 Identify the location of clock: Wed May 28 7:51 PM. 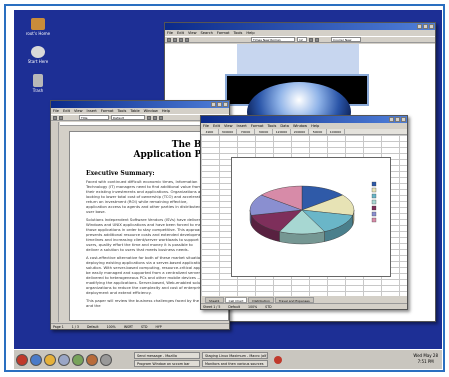
(425, 359).